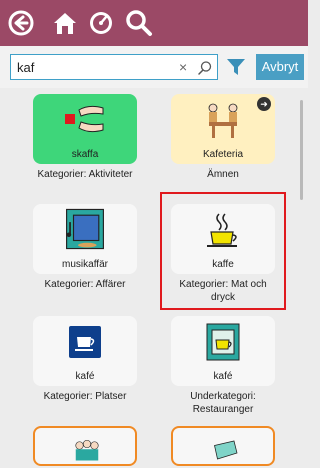  What do you see at coordinates (101, 23) in the screenshot?
I see `speedometer-icon` at bounding box center [101, 23].